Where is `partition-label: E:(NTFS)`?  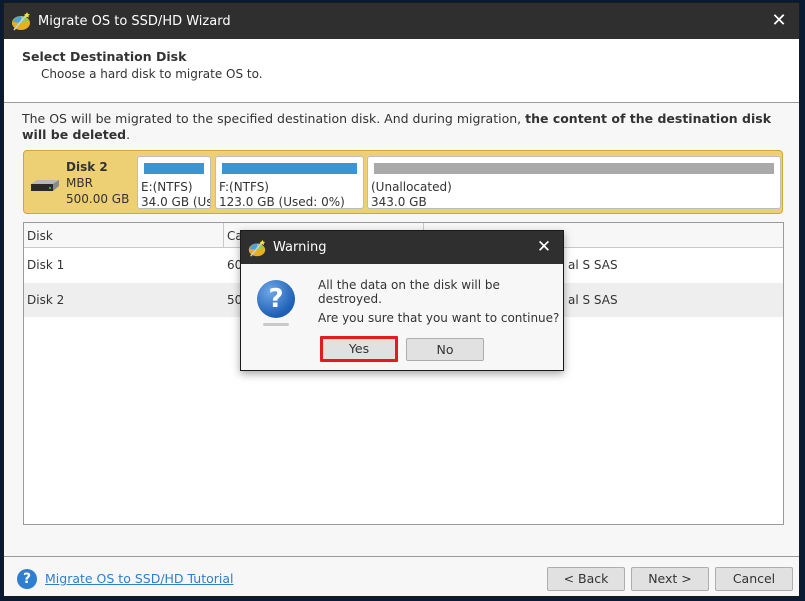 partition-label: E:(NTFS) is located at coordinates (167, 187).